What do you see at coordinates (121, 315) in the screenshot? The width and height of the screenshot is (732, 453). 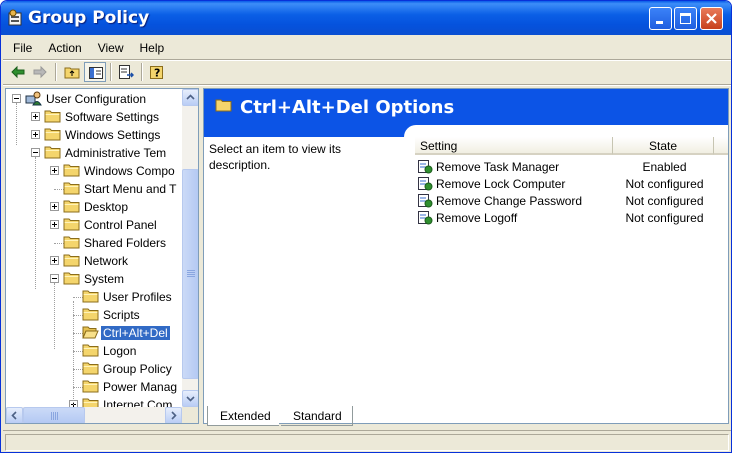 I see `tree-item-label: Scripts` at bounding box center [121, 315].